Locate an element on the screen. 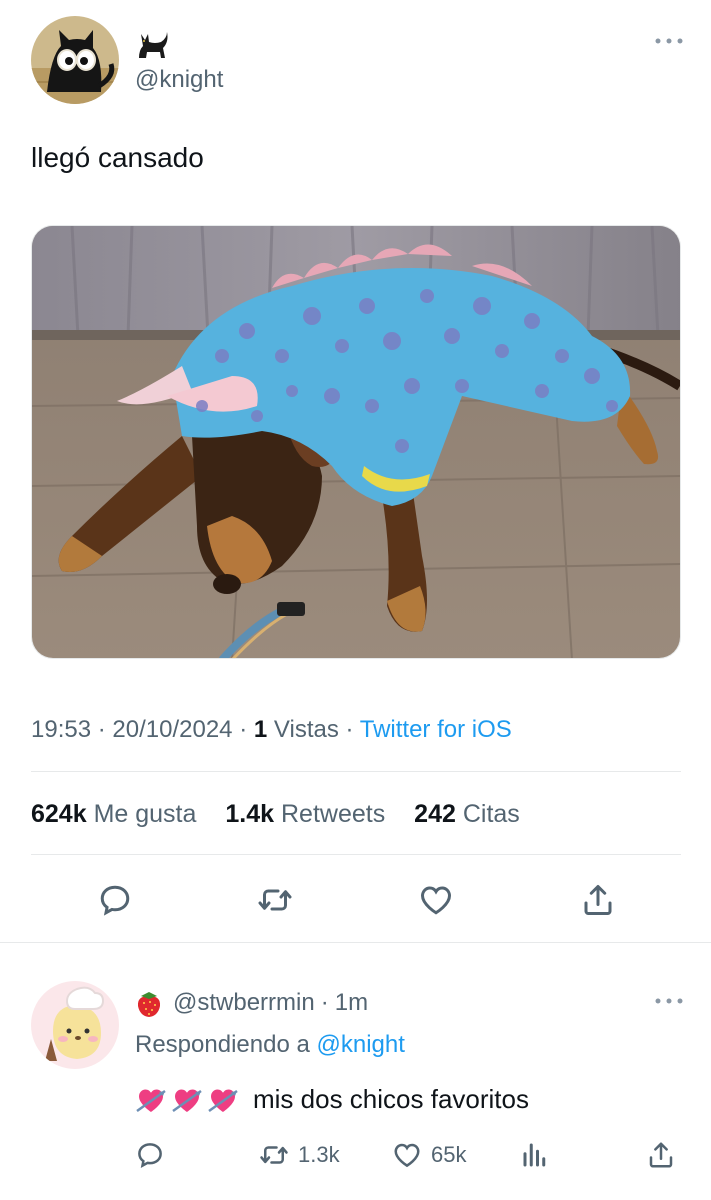 This screenshot has height=1200, width=711. display-name is located at coordinates (152, 47).